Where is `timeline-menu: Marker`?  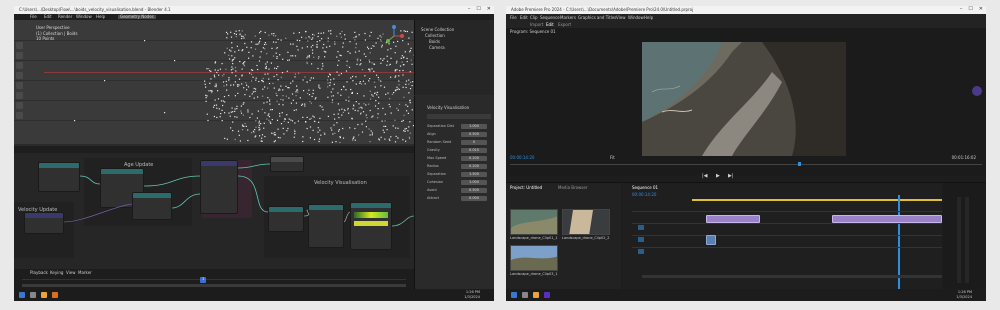 timeline-menu: Marker is located at coordinates (85, 273).